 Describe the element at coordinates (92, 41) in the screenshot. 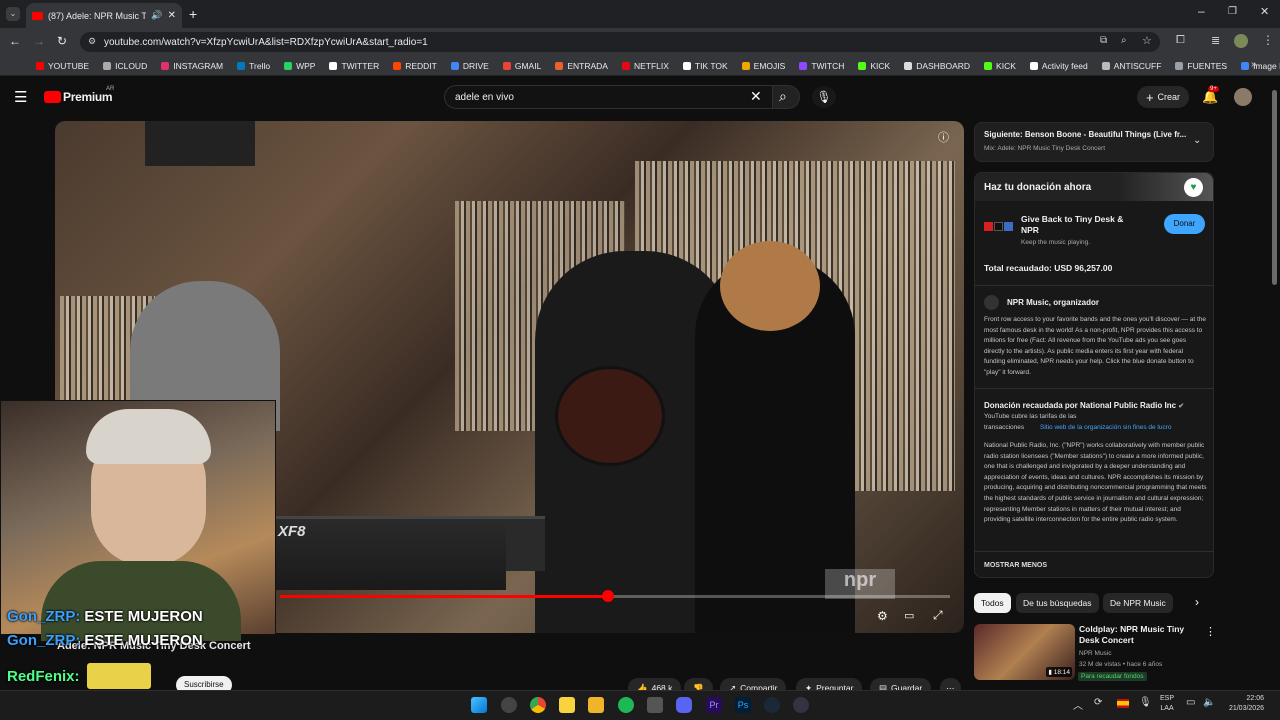

I see `site-info-icon: ⚙` at that location.